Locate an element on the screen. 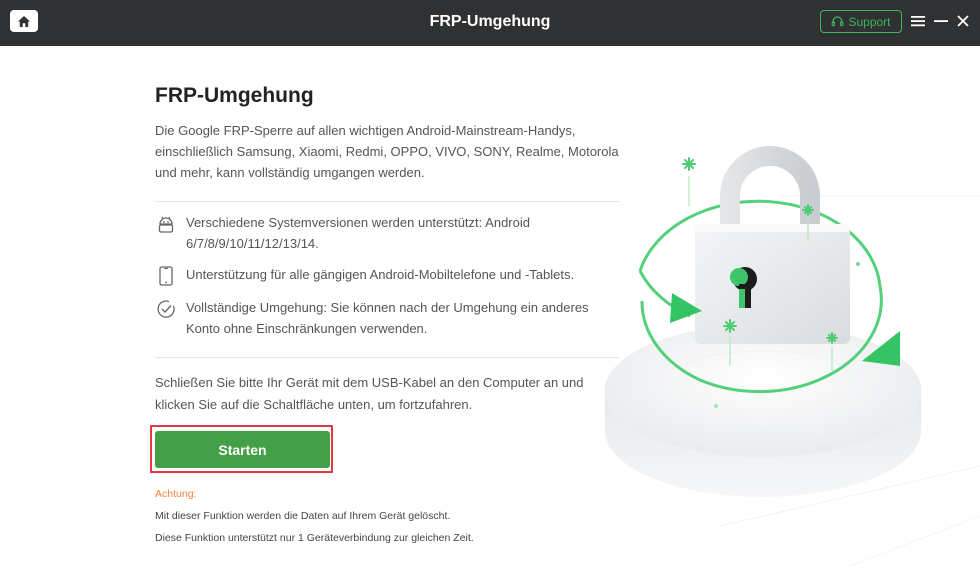  home-icon is located at coordinates (24, 21).